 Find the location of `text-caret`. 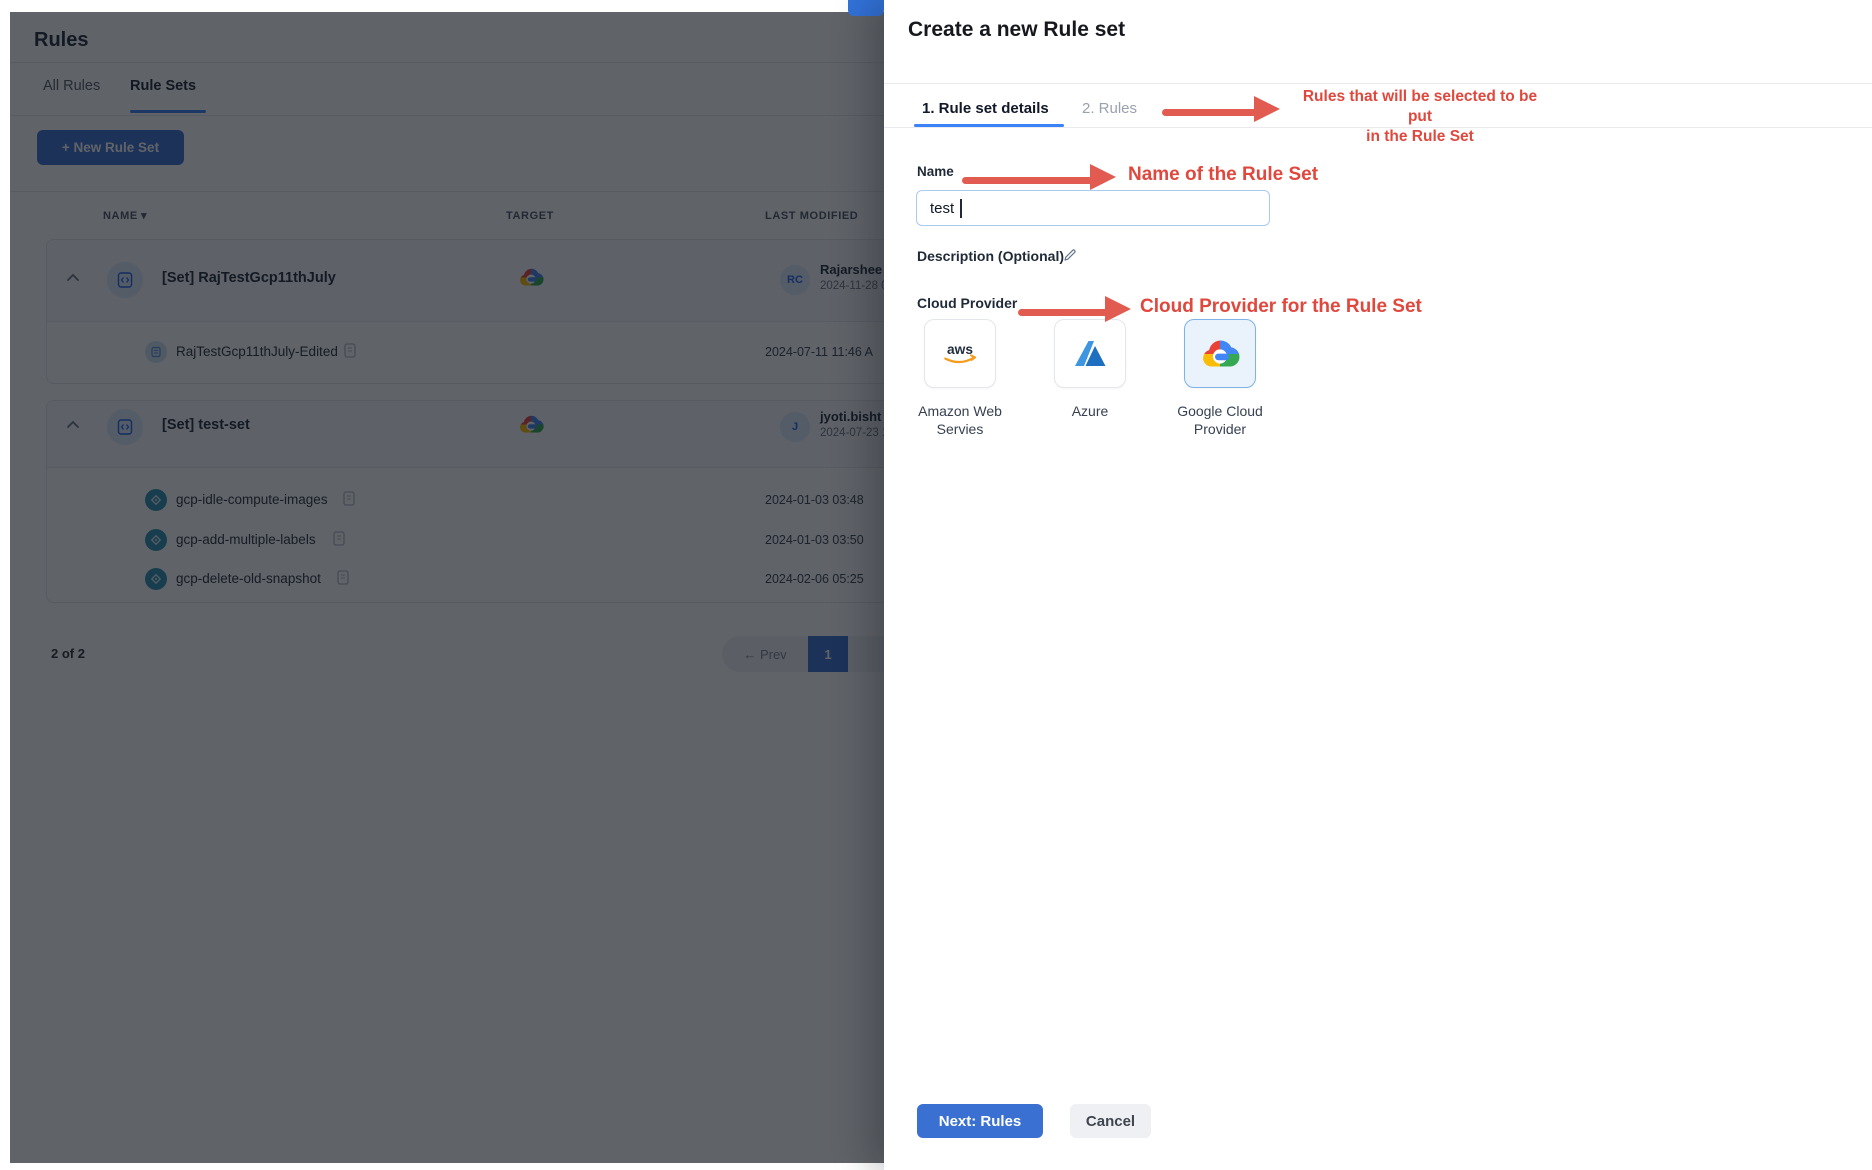

text-caret is located at coordinates (961, 208).